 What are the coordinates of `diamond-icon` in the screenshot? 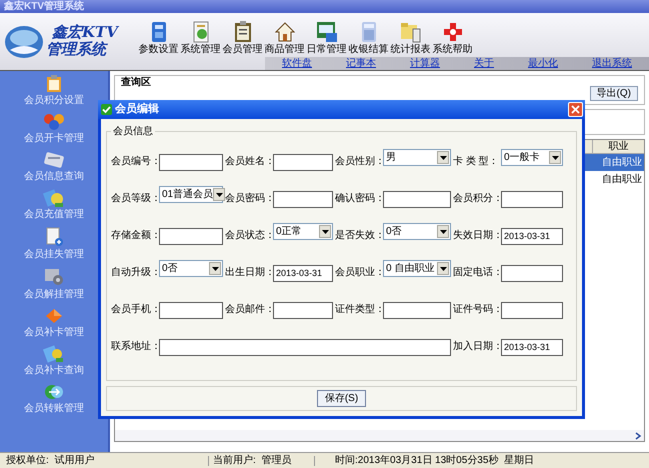 It's located at (54, 316).